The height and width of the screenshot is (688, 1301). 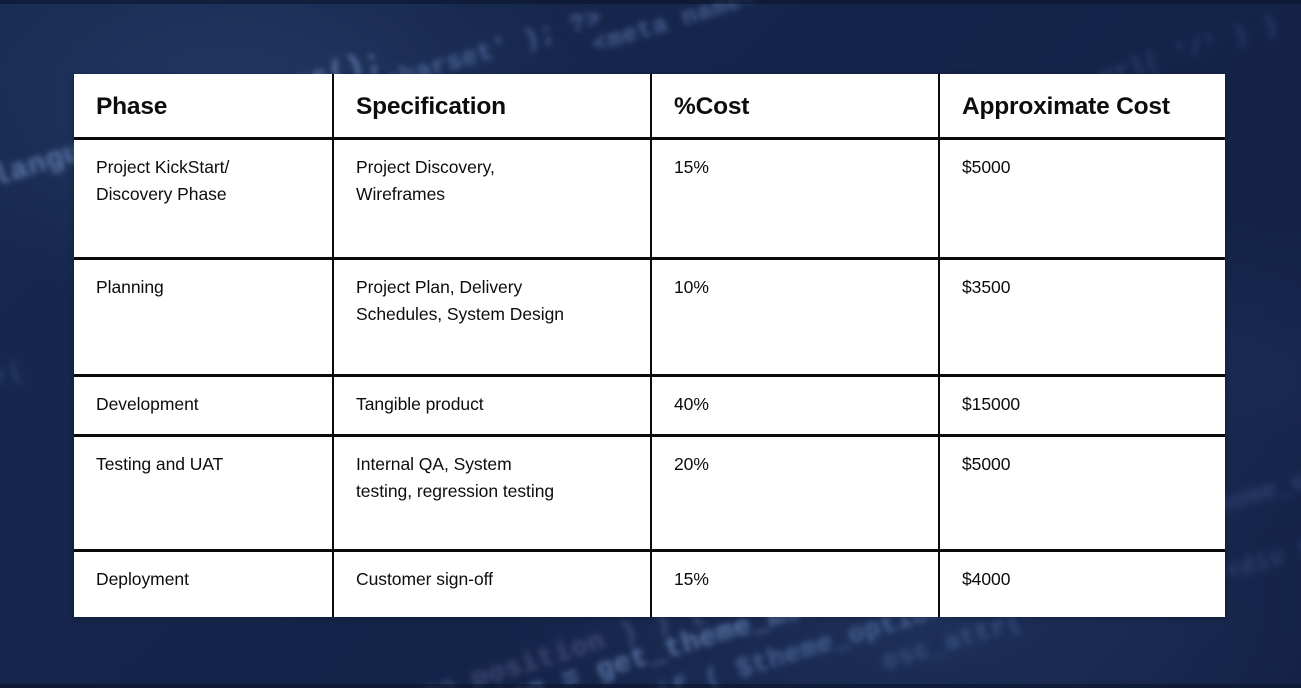 I want to click on column-header-label: %Cost, so click(x=712, y=106).